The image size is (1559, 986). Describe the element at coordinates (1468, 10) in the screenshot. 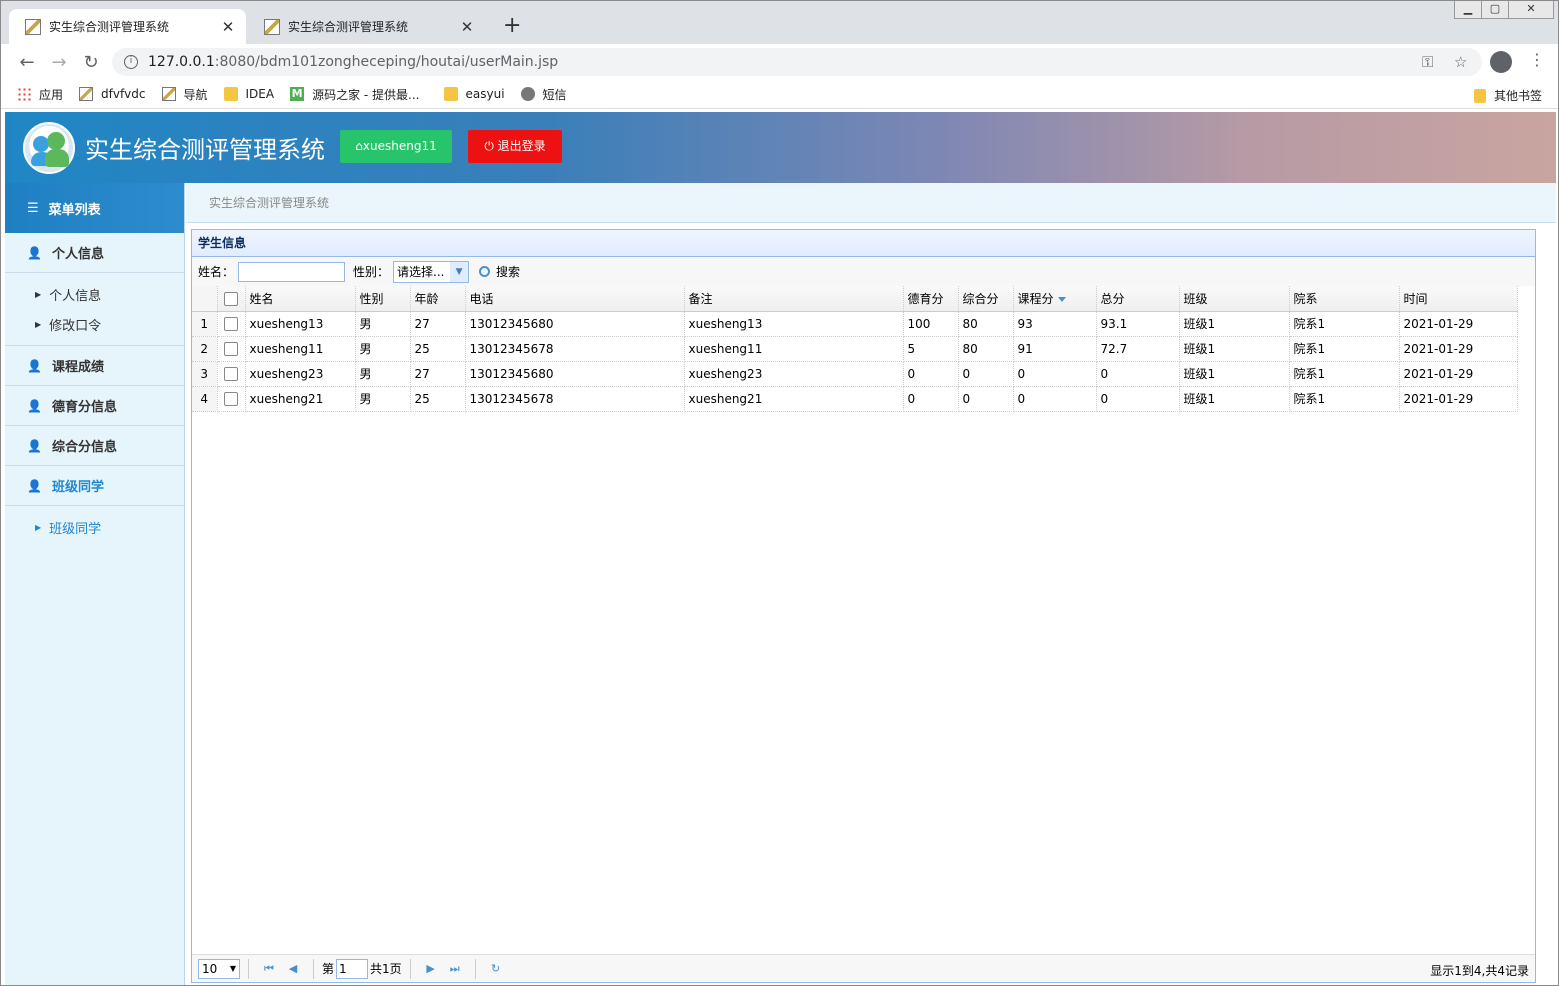

I see `minimize-icon: ▁` at that location.